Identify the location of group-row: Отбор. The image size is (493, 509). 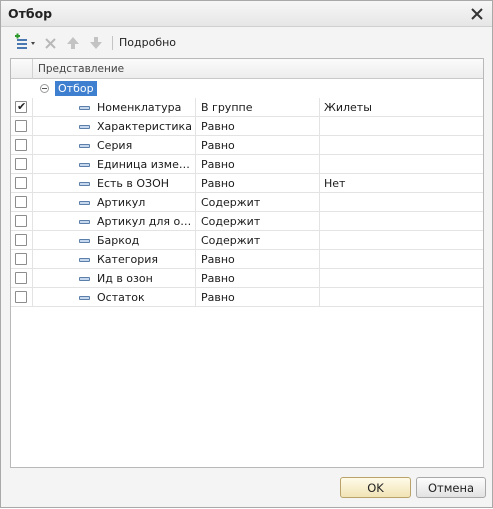
(247, 88).